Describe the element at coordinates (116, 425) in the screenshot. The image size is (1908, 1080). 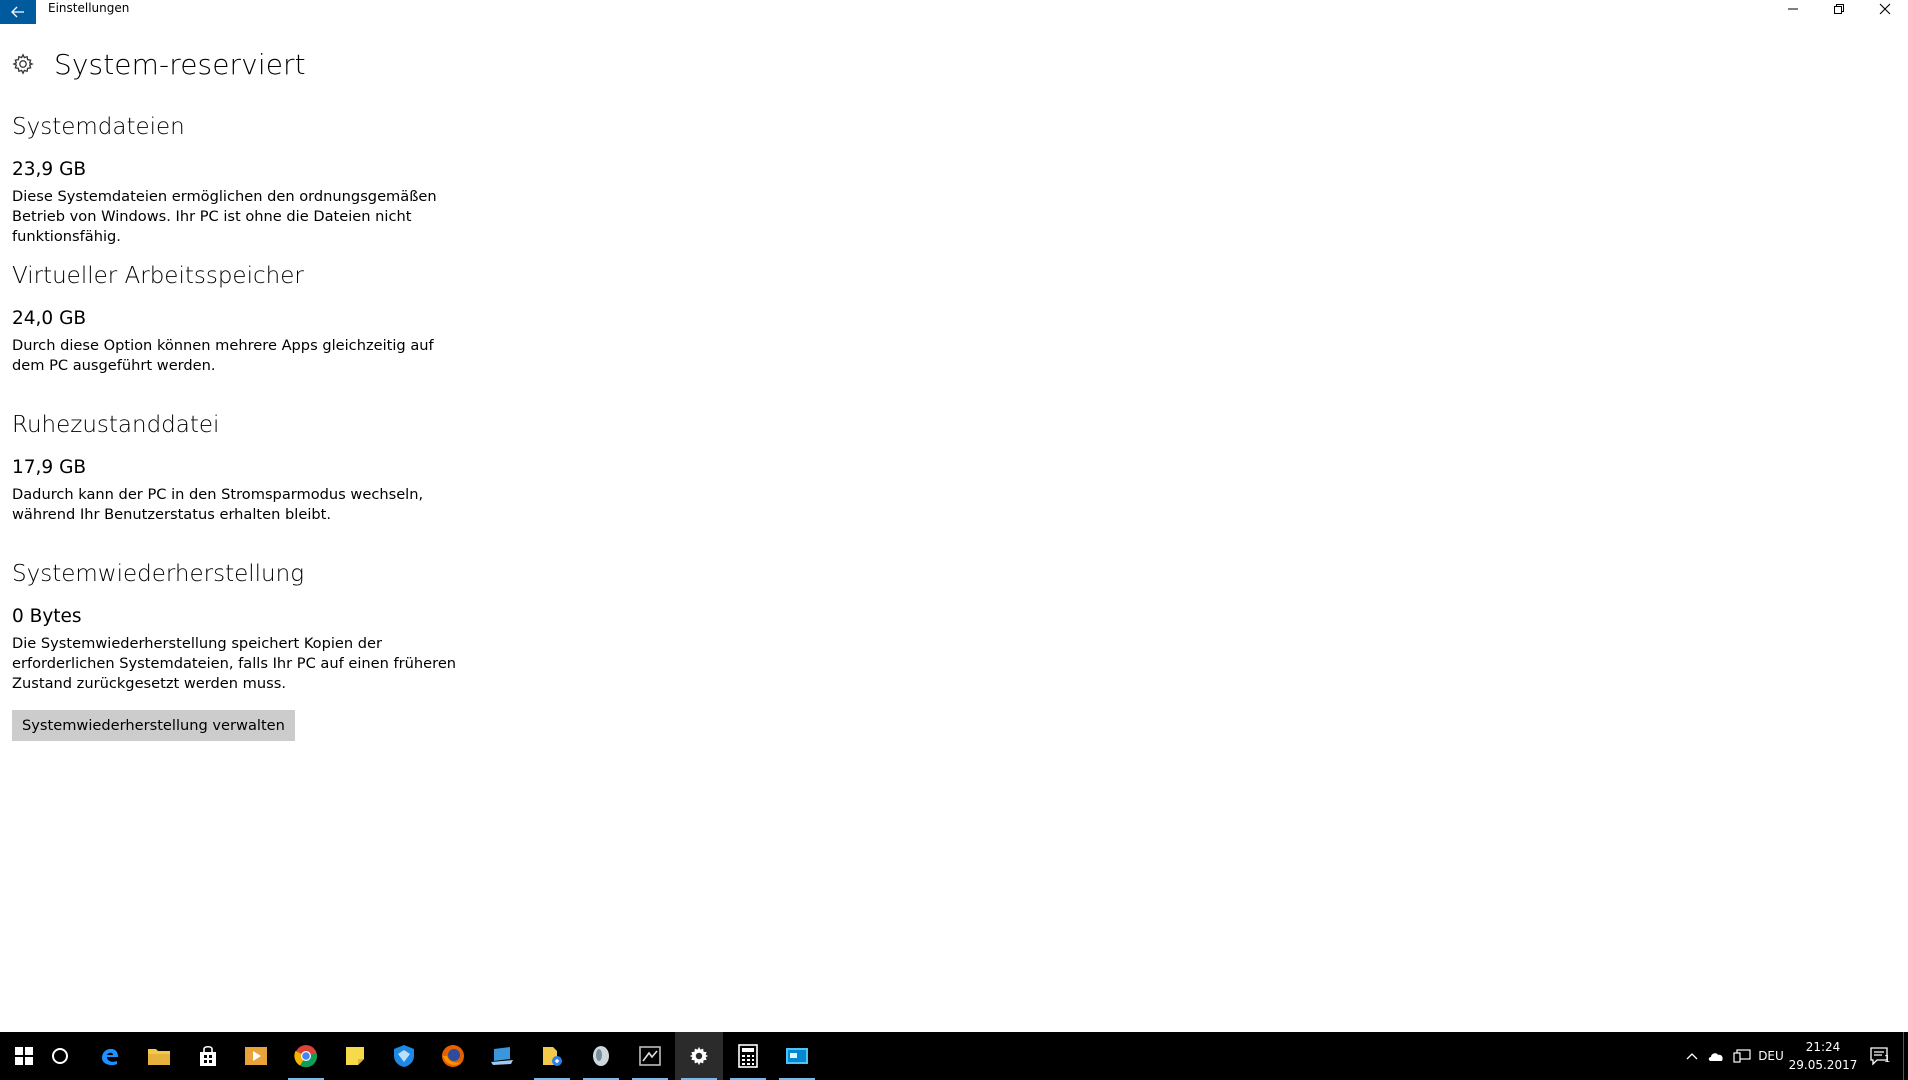
I see `section-title: Ruhezustanddatei` at that location.